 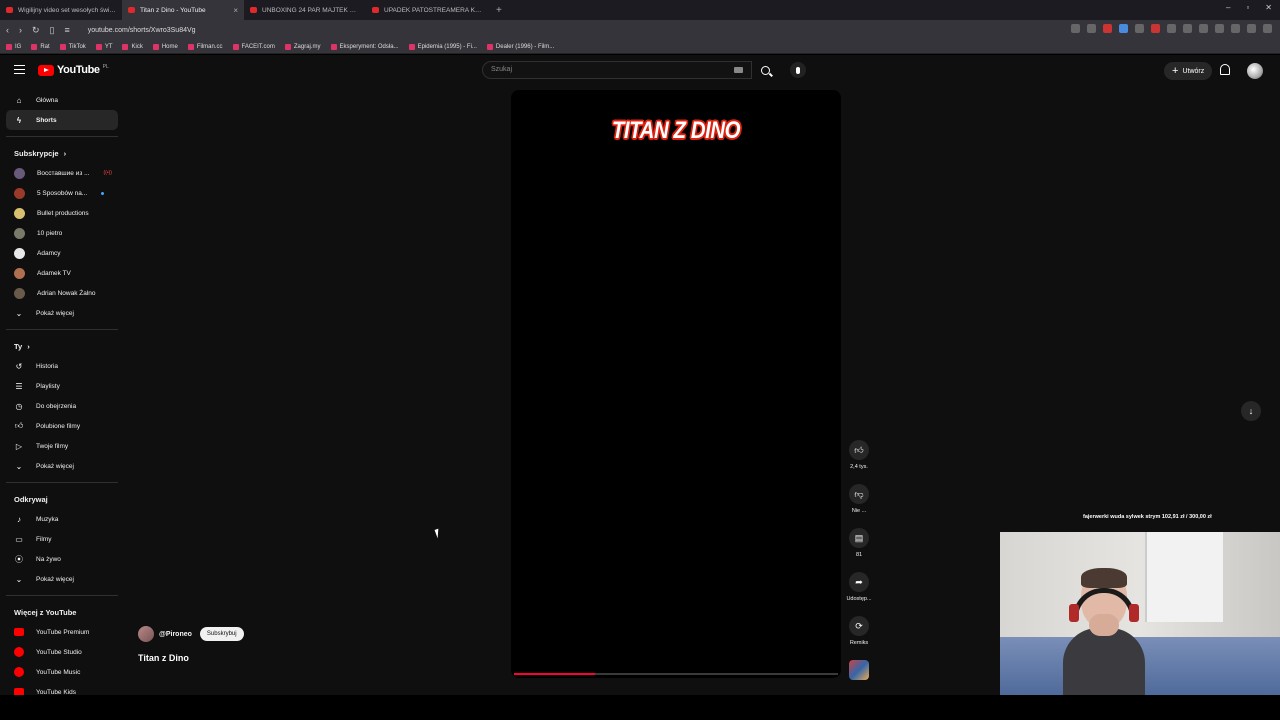 I want to click on hamburger-menu-icon, so click(x=19, y=69).